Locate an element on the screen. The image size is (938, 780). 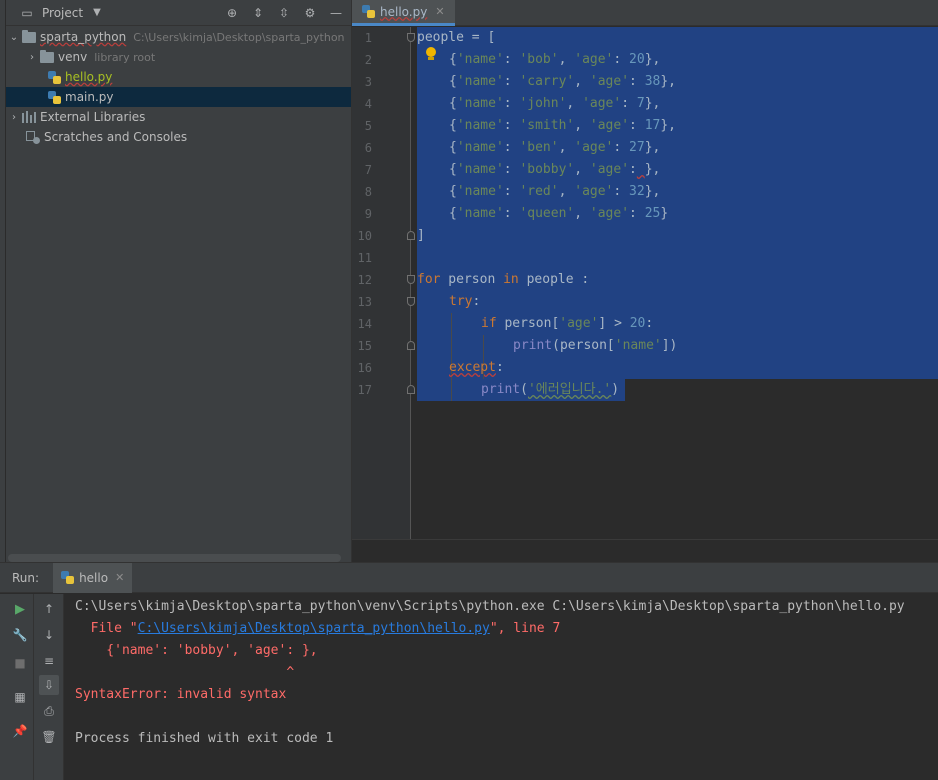
editor-breadcrumb-bar is located at coordinates (645, 550).